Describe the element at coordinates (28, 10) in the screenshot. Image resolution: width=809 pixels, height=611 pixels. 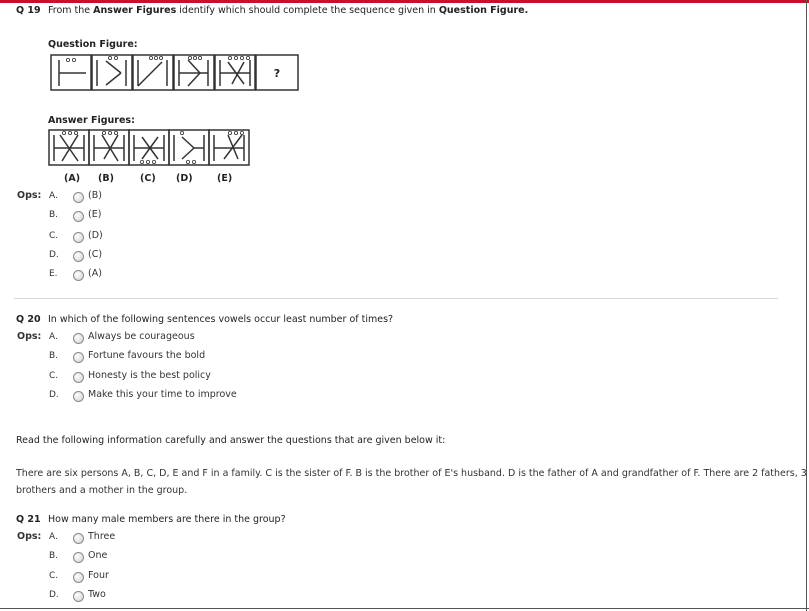
I see `question-number: Q 19` at that location.